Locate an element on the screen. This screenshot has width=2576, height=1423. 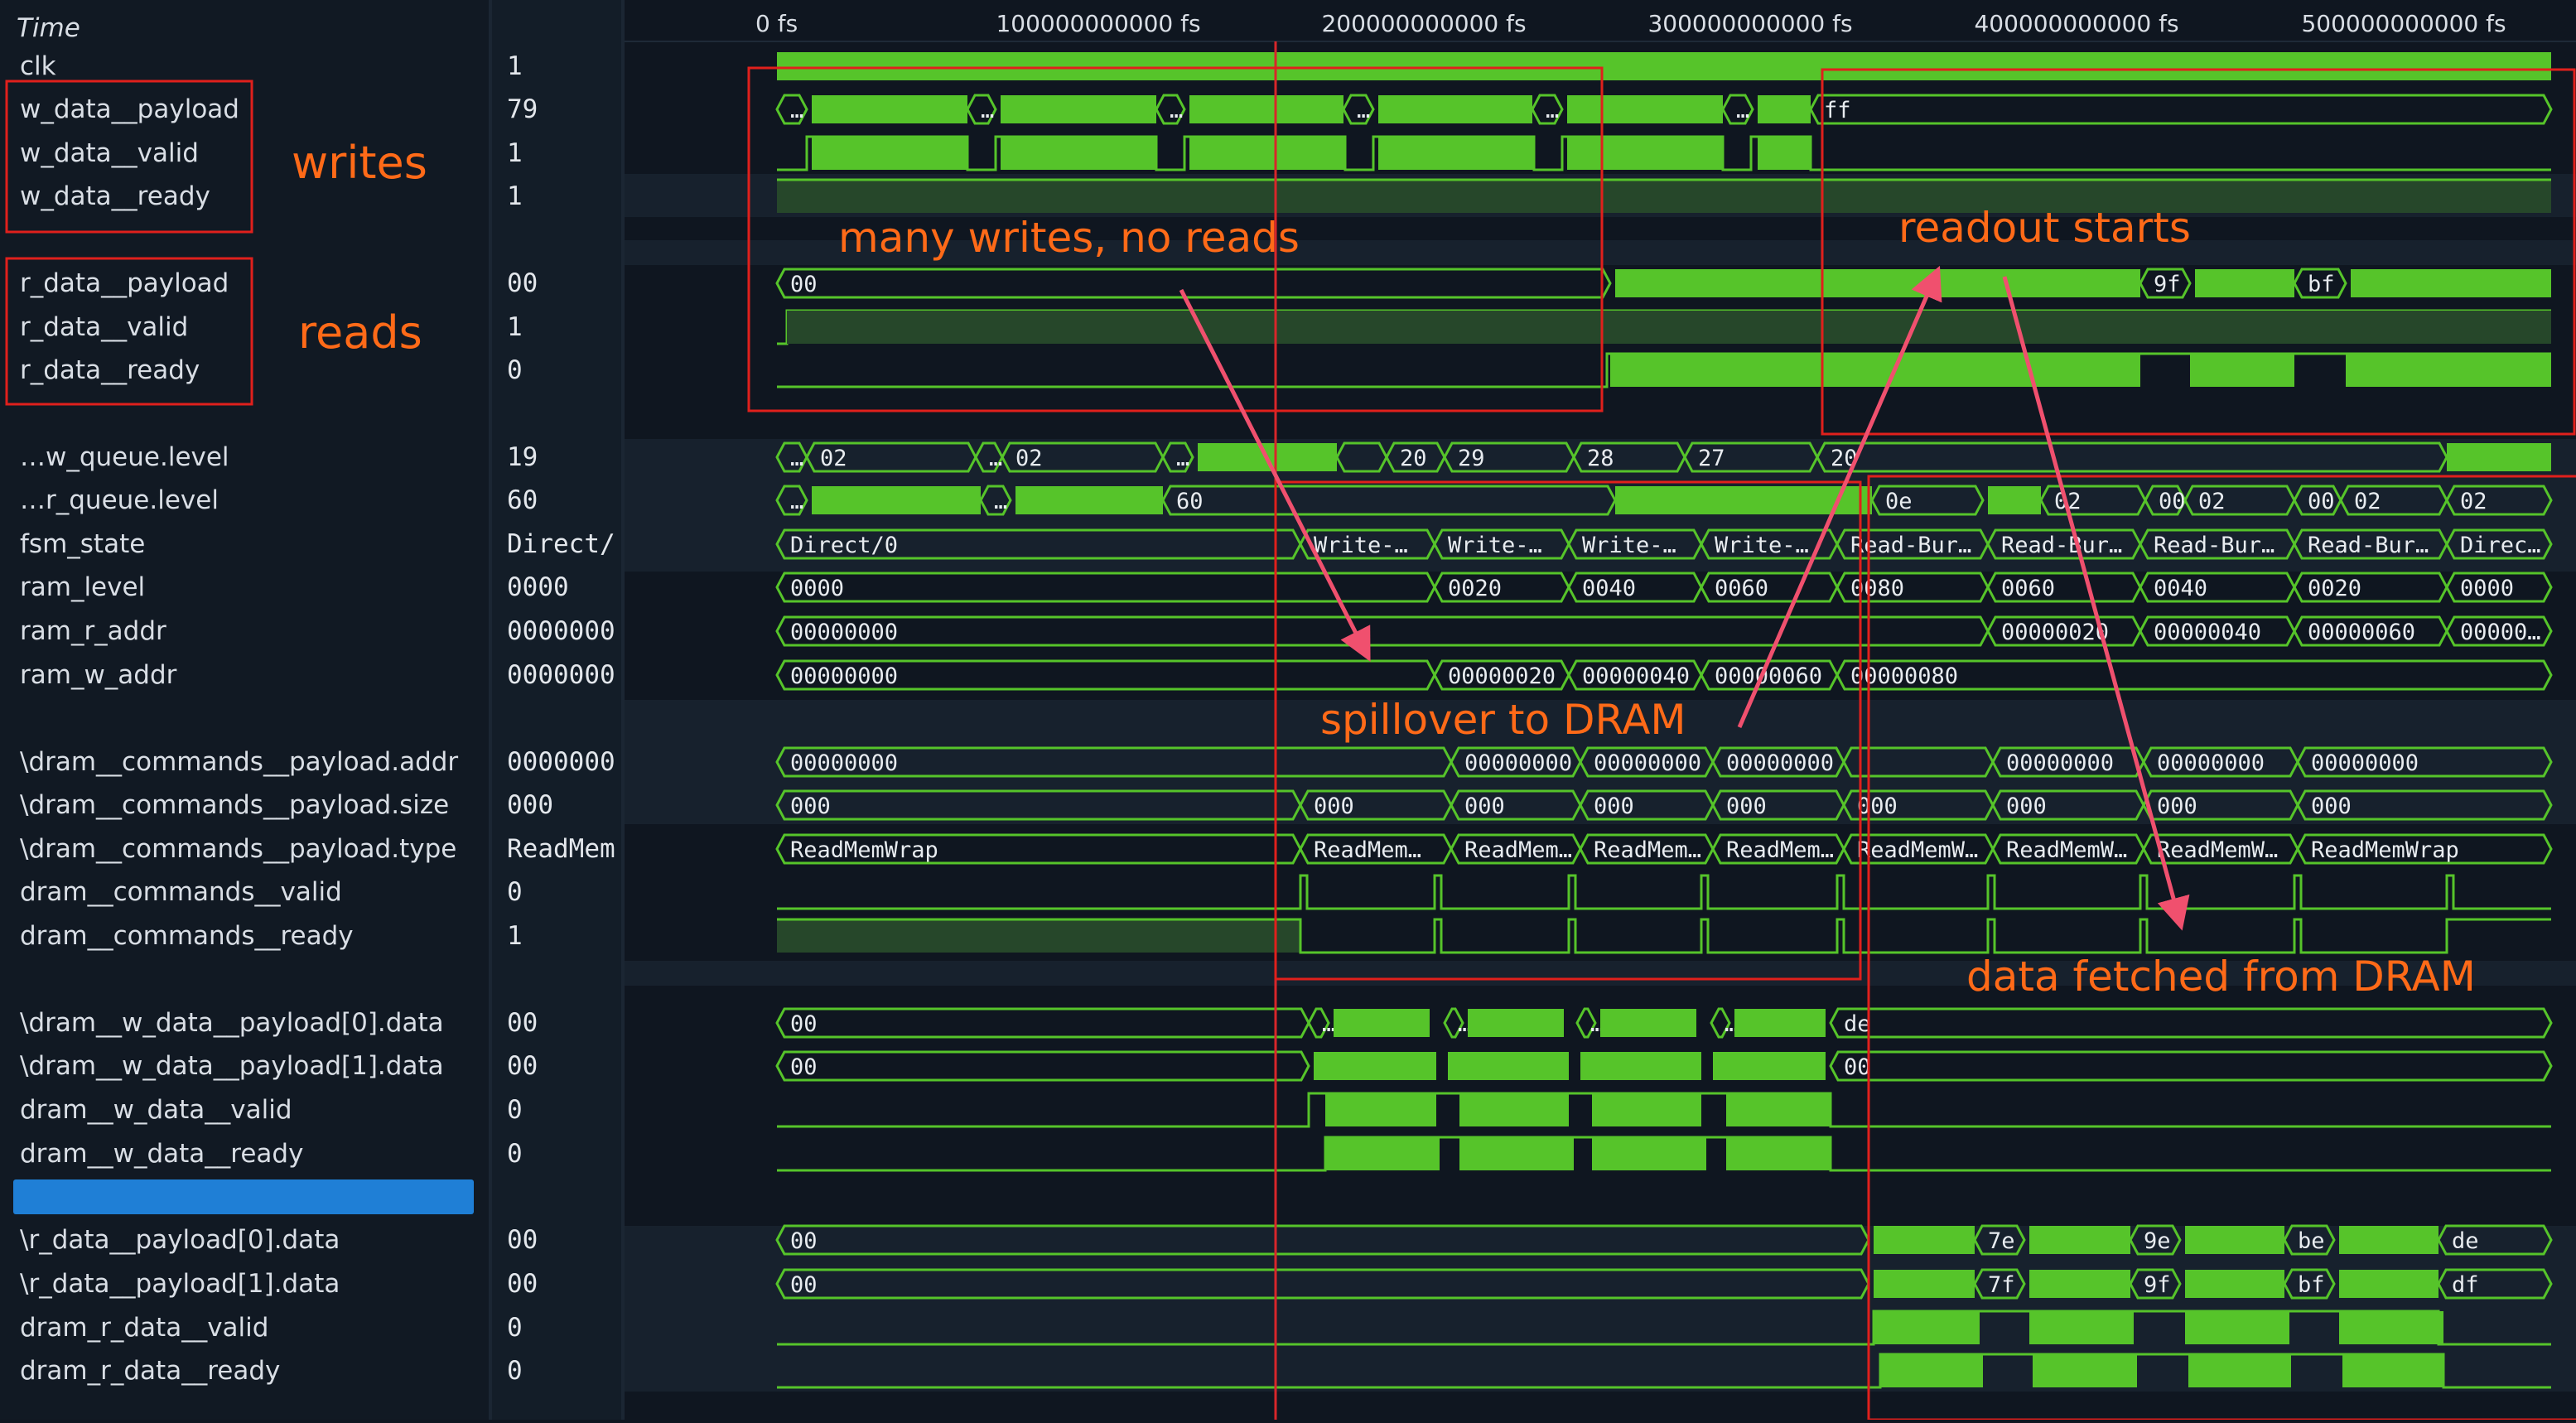
annotation-spillover: spillover to DRAM is located at coordinates (1503, 720).